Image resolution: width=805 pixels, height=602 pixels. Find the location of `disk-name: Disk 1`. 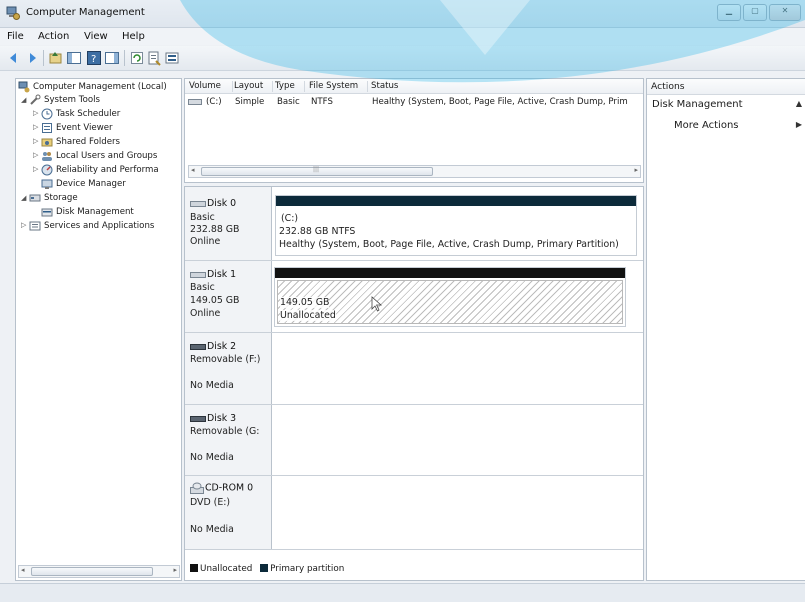

disk-name: Disk 1 is located at coordinates (222, 274).